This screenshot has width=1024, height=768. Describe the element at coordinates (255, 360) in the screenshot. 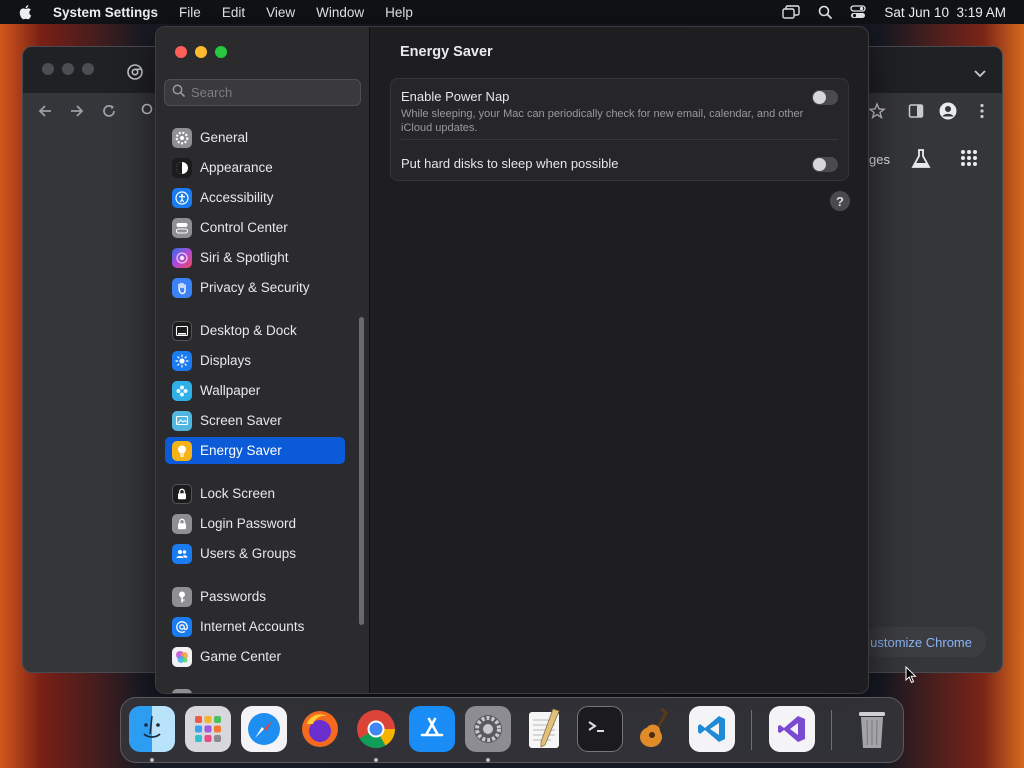

I see `sidebar-item-displays: Displays` at that location.